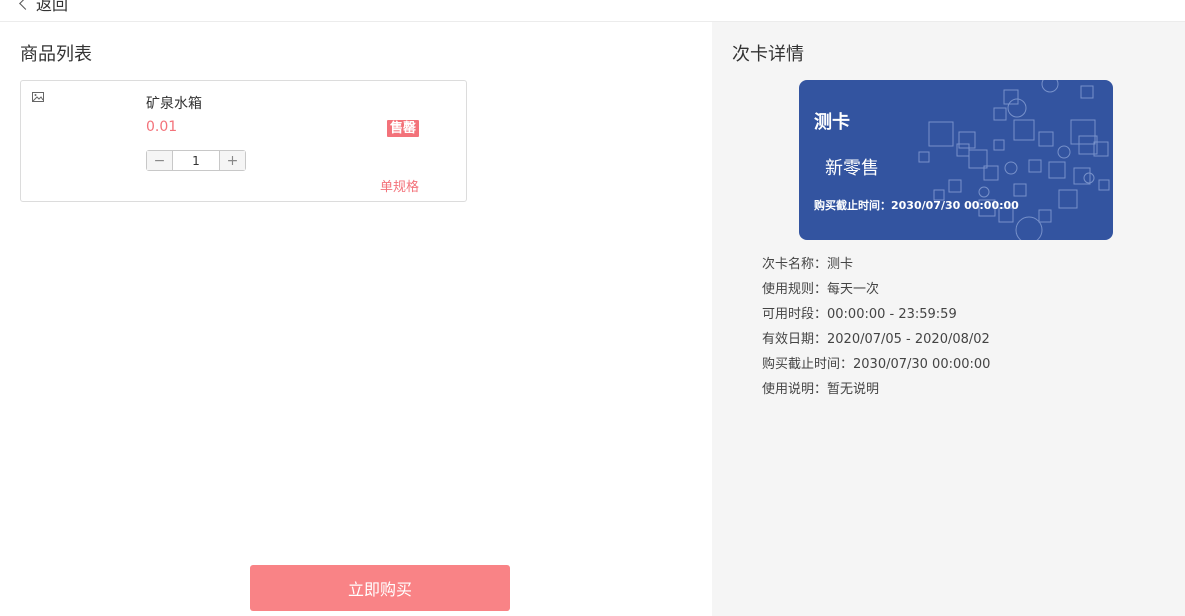 This screenshot has width=1185, height=616. What do you see at coordinates (38, 97) in the screenshot?
I see `image-placeholder-icon` at bounding box center [38, 97].